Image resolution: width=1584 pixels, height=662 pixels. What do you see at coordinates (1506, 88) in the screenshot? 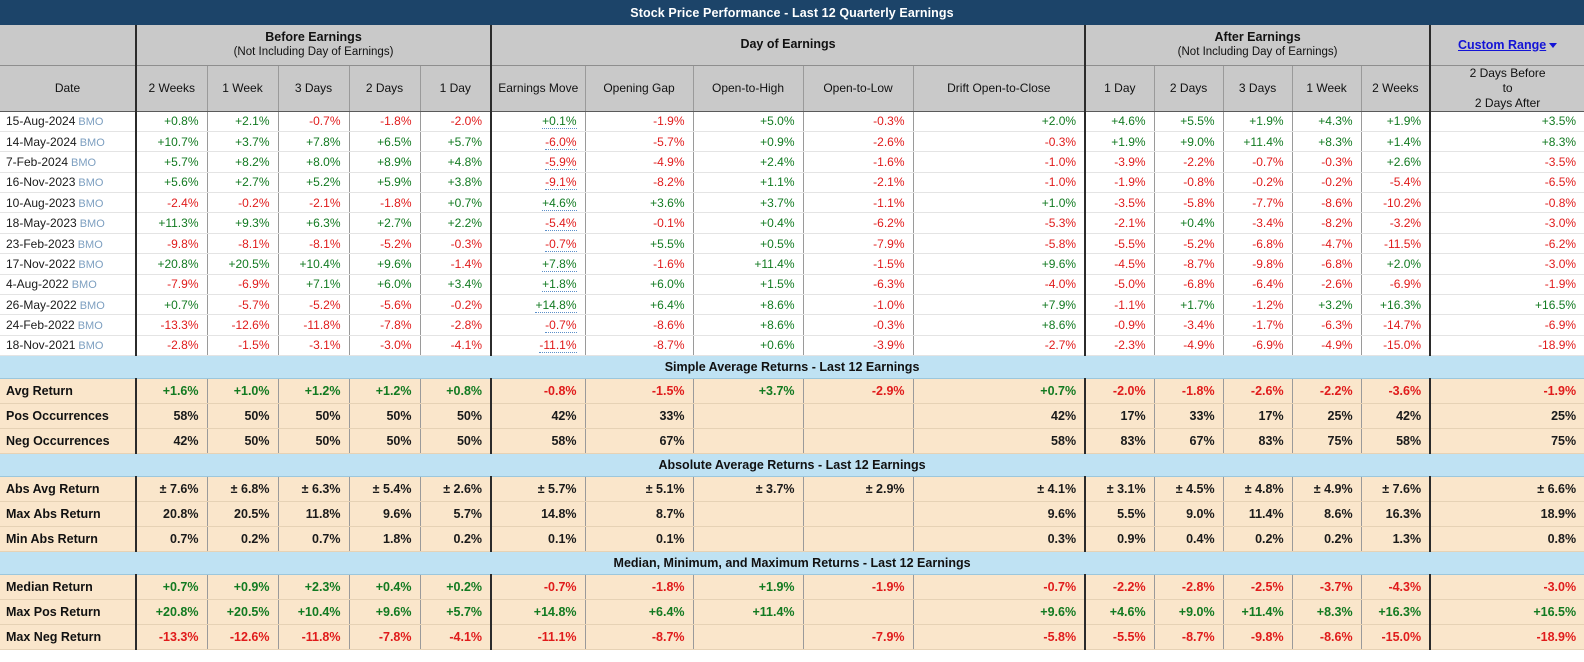
I see `column-header-2-days-before-to-2-days-after: 2 Days Before to 2 Days After` at bounding box center [1506, 88].